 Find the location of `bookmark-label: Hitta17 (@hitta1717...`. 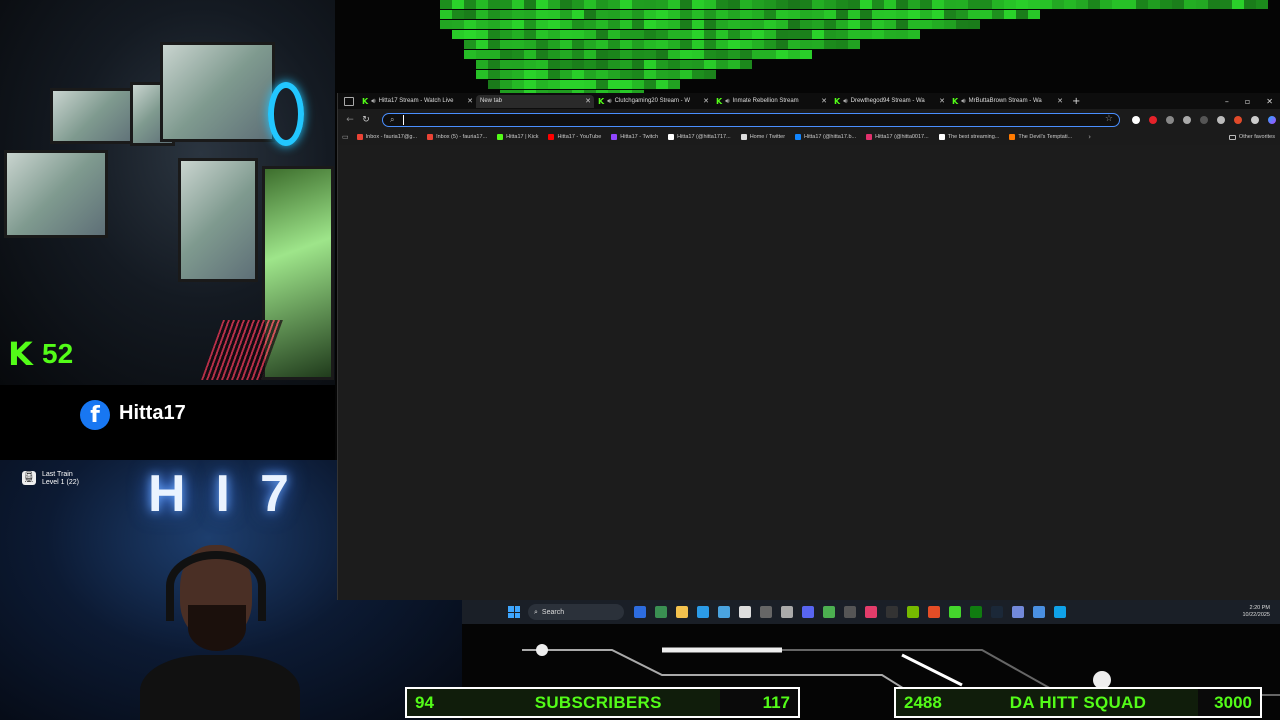

bookmark-label: Hitta17 (@hitta1717... is located at coordinates (704, 137).